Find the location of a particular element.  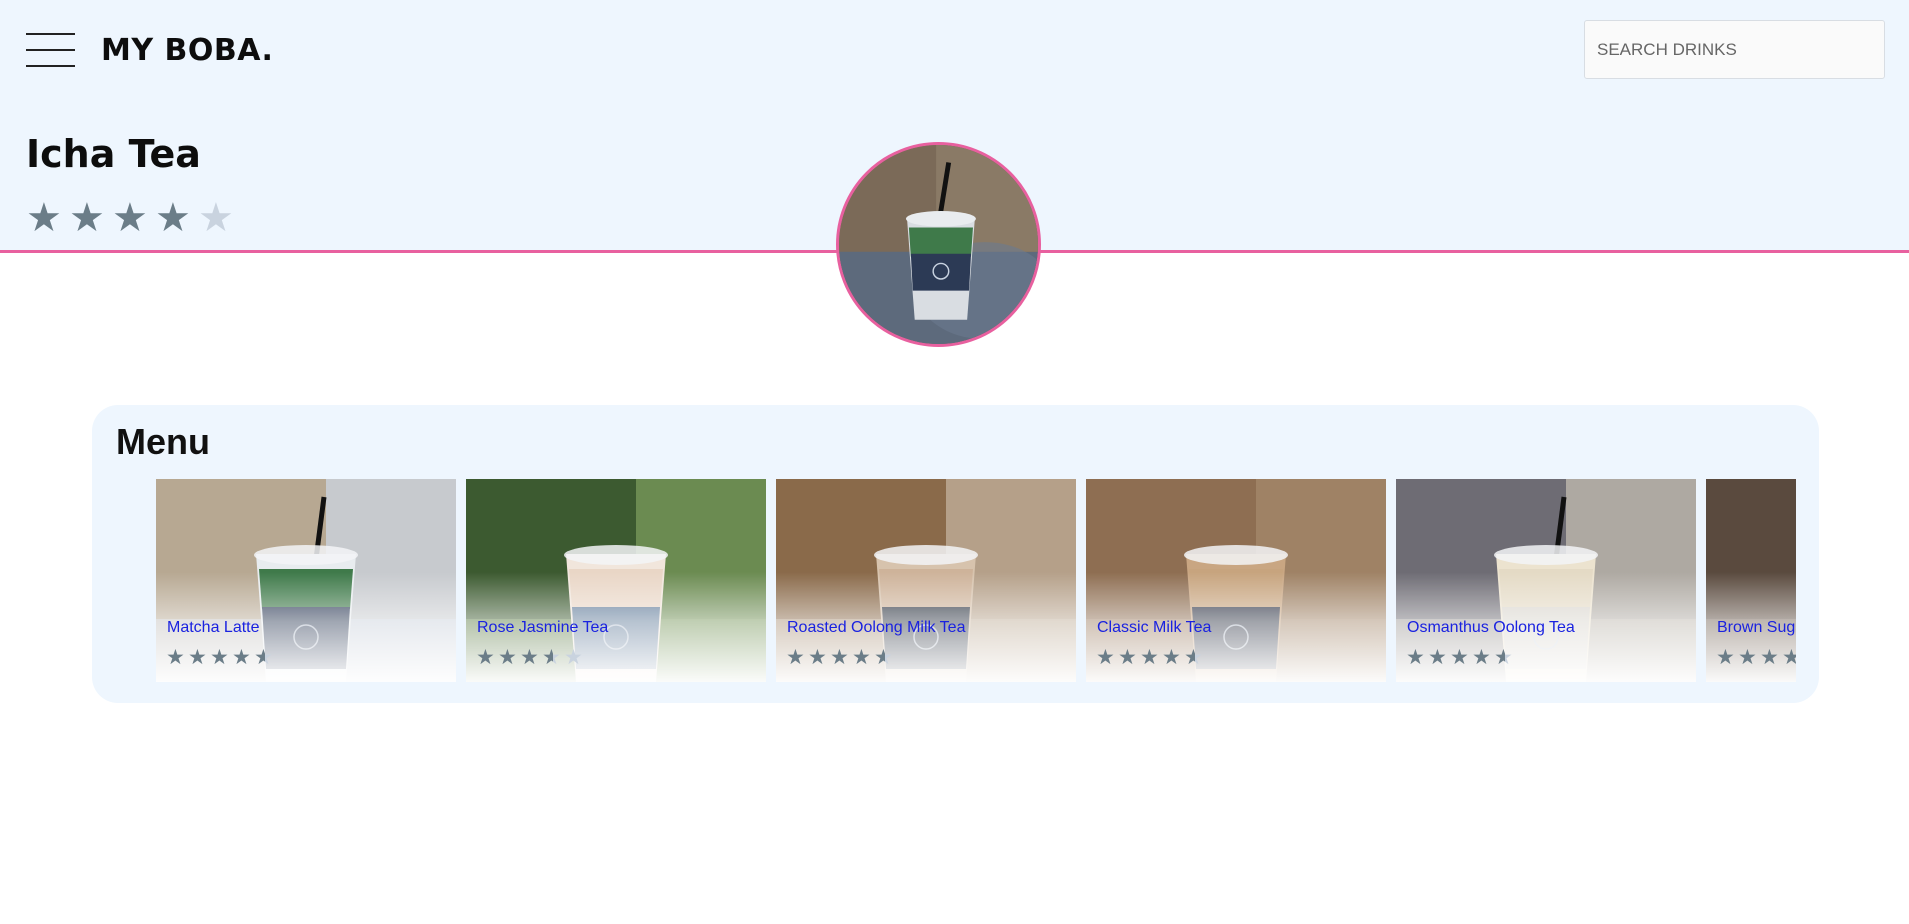

menu-item-card: Matcha Latte ★ ★ ★ ★ ★ is located at coordinates (306, 580).